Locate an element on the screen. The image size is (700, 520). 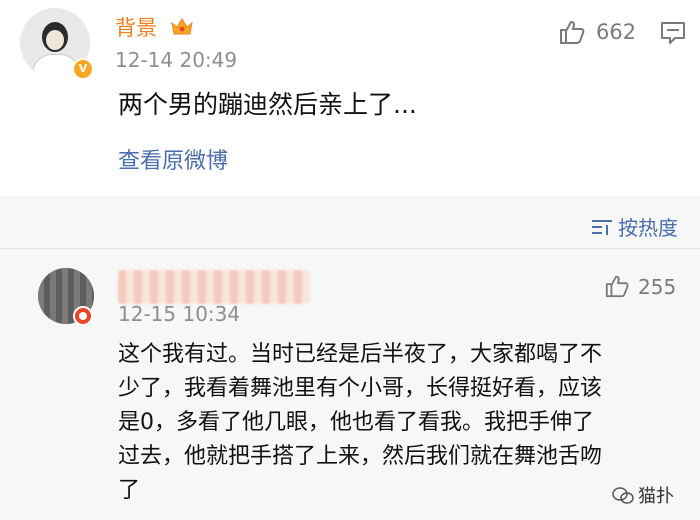
commenter-name-blurred is located at coordinates (214, 287).